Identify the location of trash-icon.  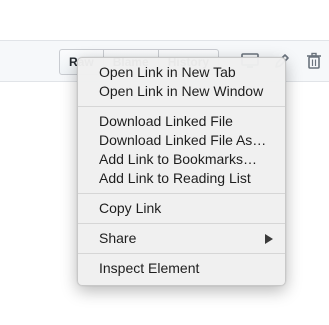
(314, 61).